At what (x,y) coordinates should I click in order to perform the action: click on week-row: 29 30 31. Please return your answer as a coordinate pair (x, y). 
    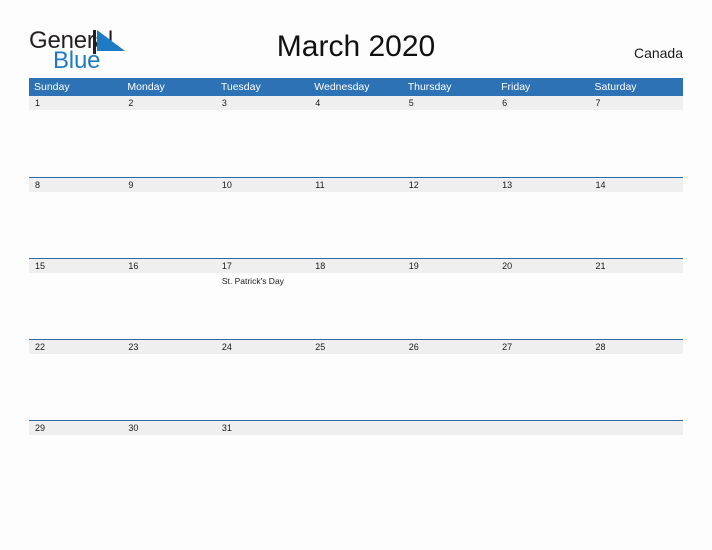
    Looking at the image, I should click on (356, 460).